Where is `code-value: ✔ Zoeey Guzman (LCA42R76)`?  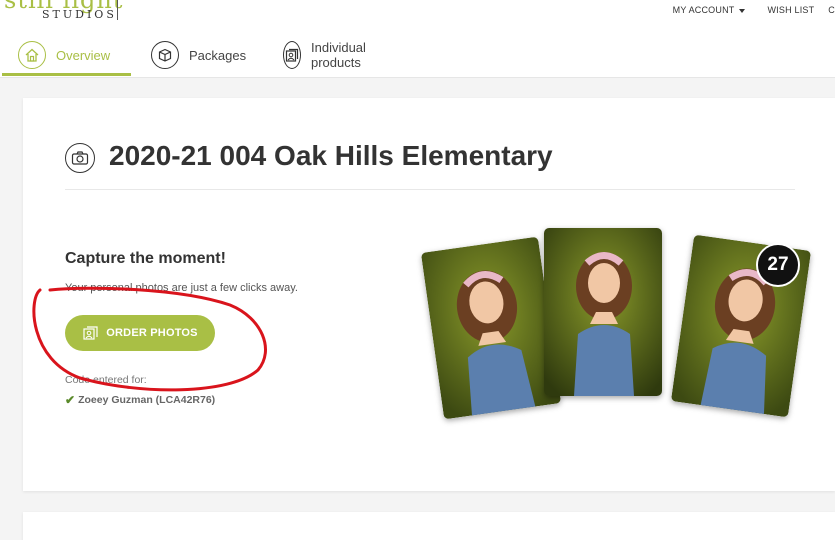 code-value: ✔ Zoeey Guzman (LCA42R76) is located at coordinates (140, 400).